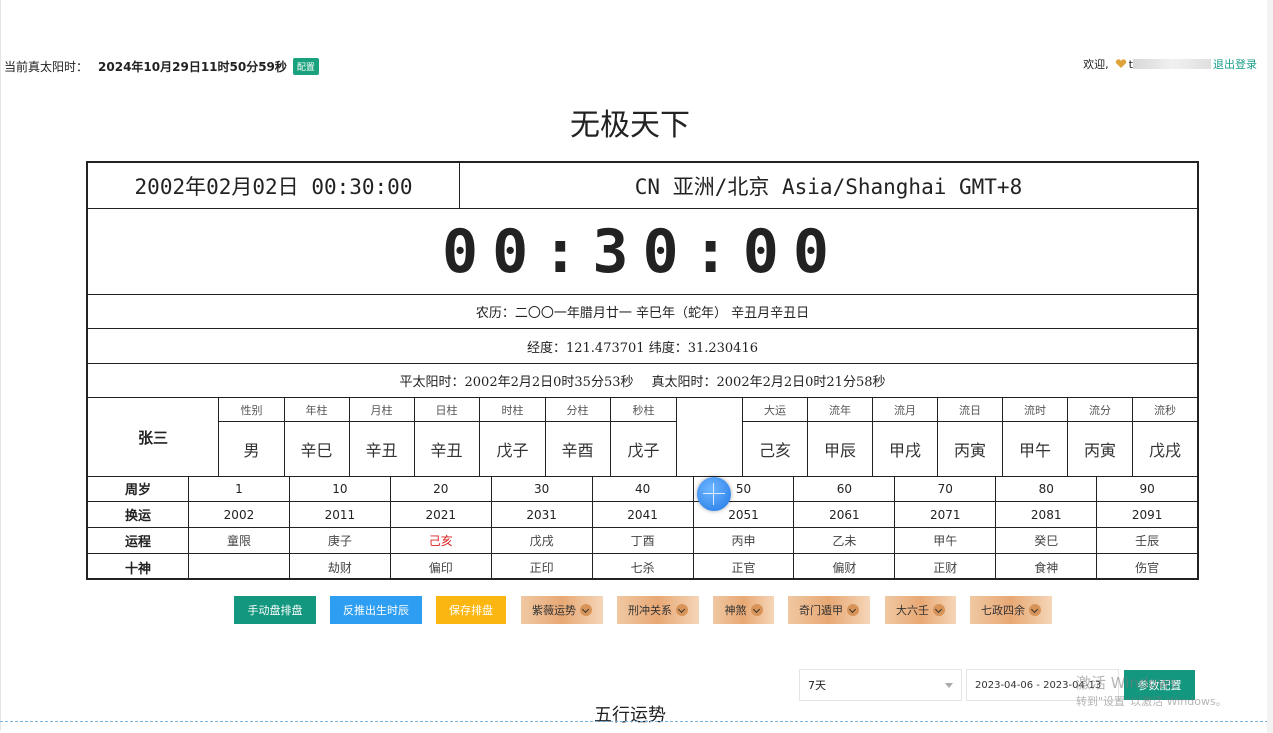 The width and height of the screenshot is (1273, 733). I want to click on lunar-row: 农历：二〇〇一年腊月廿一 辛巳年（蛇年） 辛丑月辛丑日, so click(642, 312).